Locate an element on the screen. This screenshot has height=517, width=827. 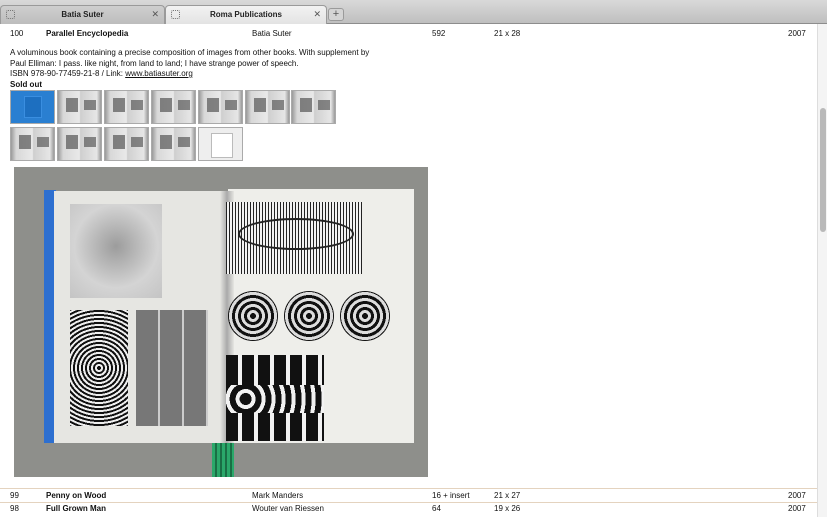
entry-number: 99 is located at coordinates (14, 495).